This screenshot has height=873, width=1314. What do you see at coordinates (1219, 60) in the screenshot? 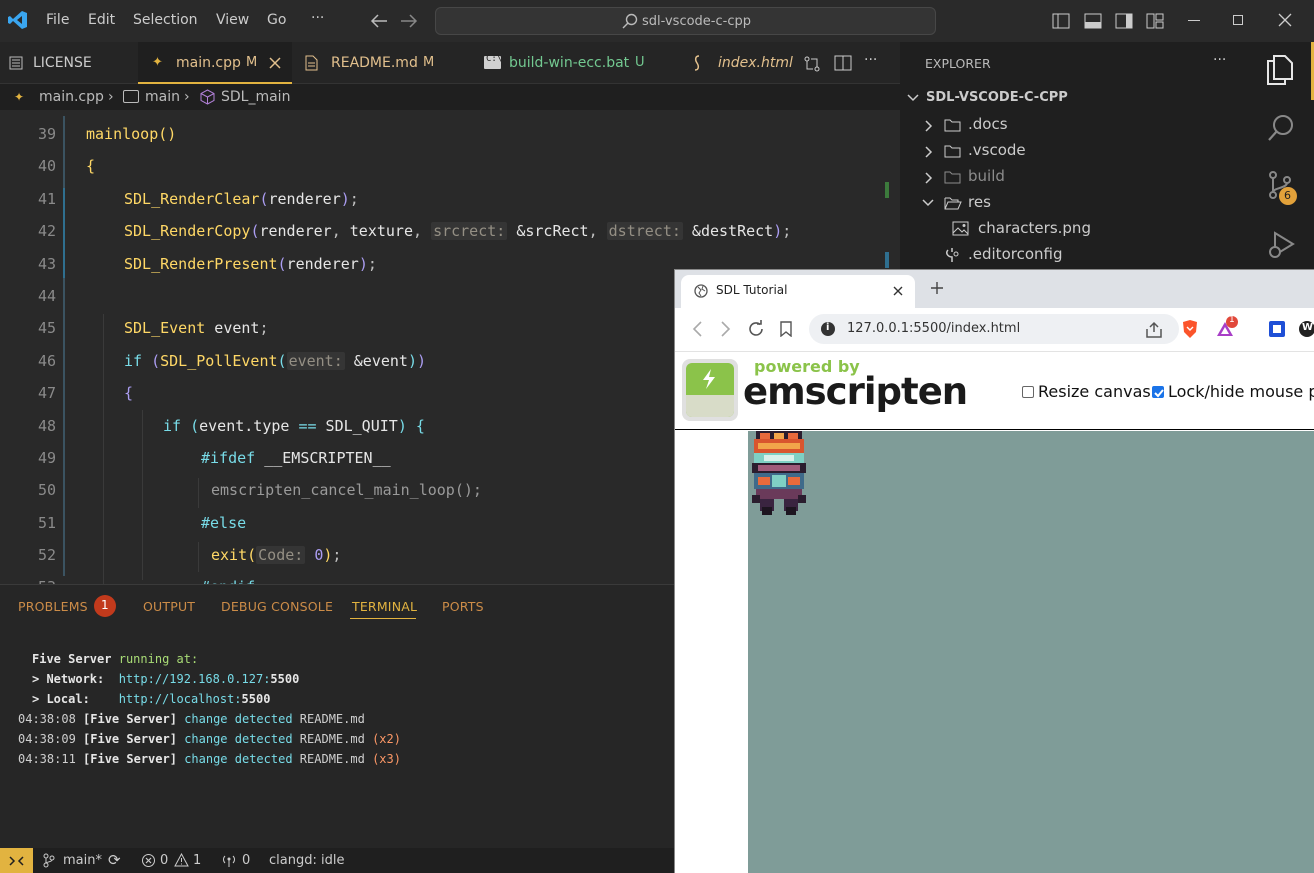
I see `explorer-more-button: ···` at bounding box center [1219, 60].